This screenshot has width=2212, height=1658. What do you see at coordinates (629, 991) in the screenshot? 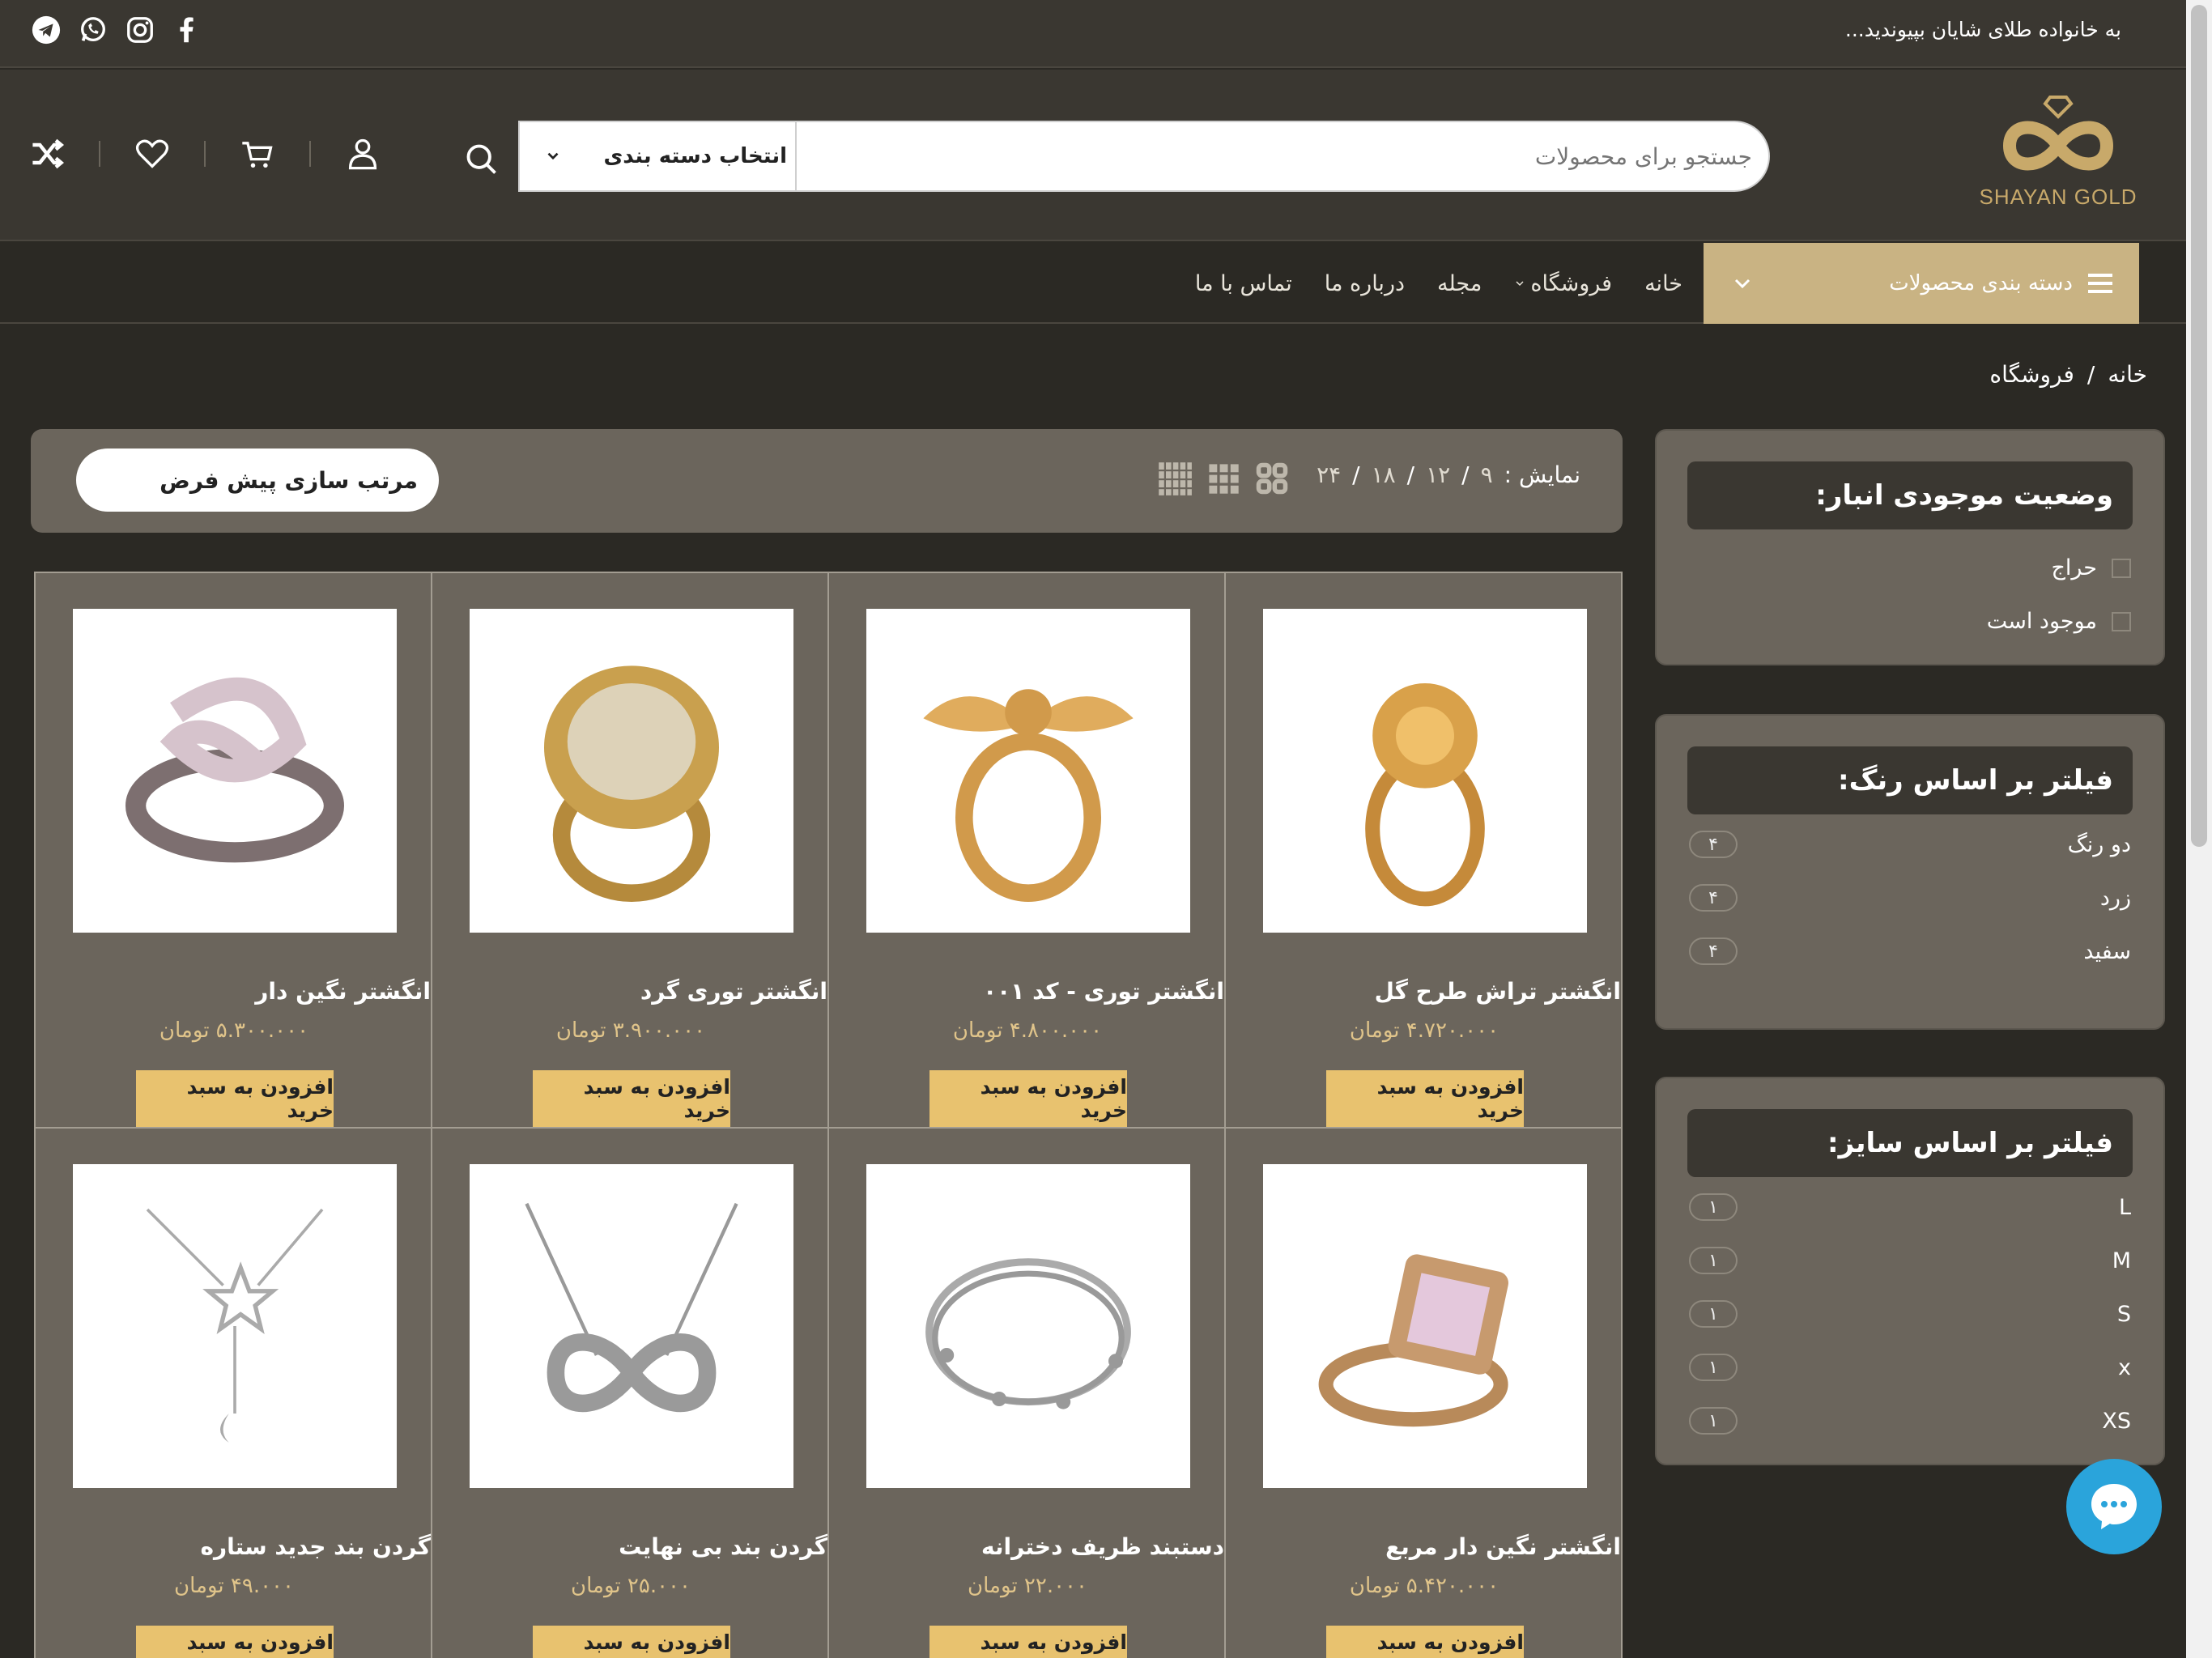
I see `product-name: انگشتر توری گرد` at bounding box center [629, 991].